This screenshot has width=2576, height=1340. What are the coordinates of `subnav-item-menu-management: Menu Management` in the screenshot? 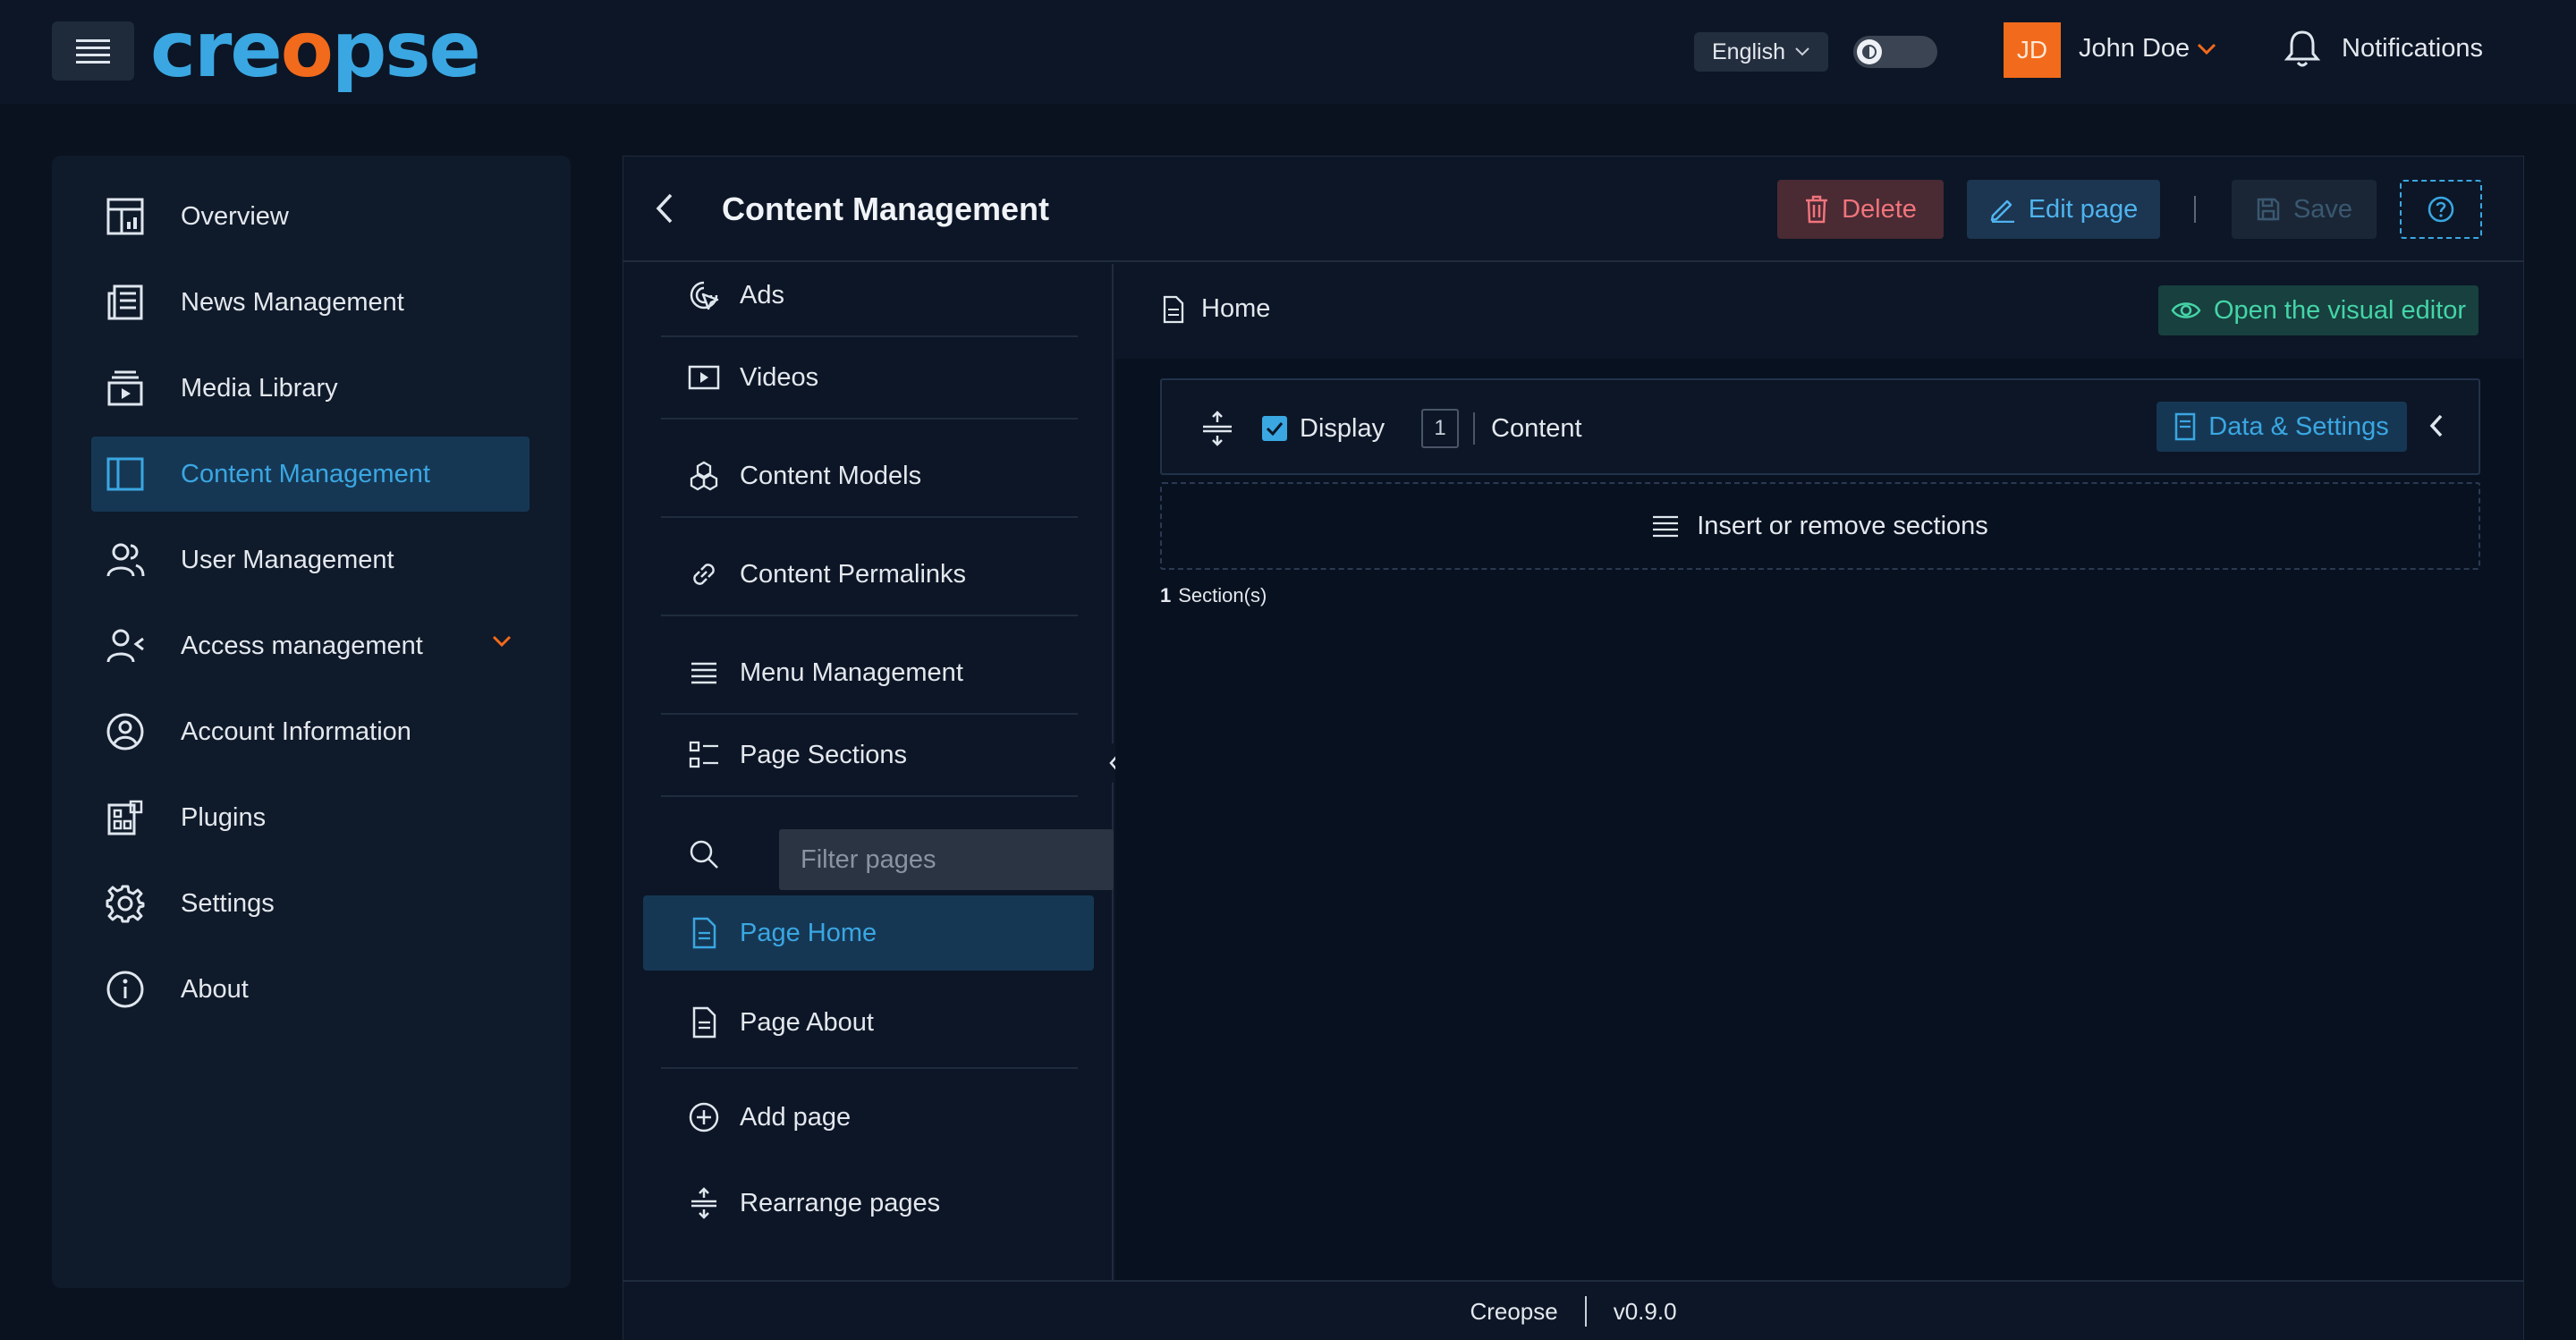 It's located at (869, 673).